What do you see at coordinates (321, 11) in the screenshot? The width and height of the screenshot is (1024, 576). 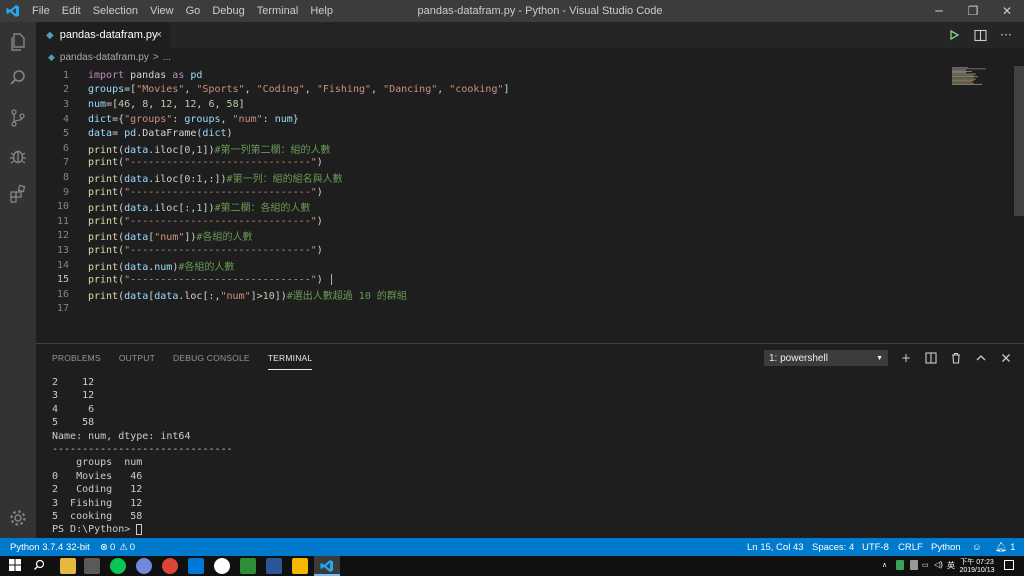 I see `menu-help: Help` at bounding box center [321, 11].